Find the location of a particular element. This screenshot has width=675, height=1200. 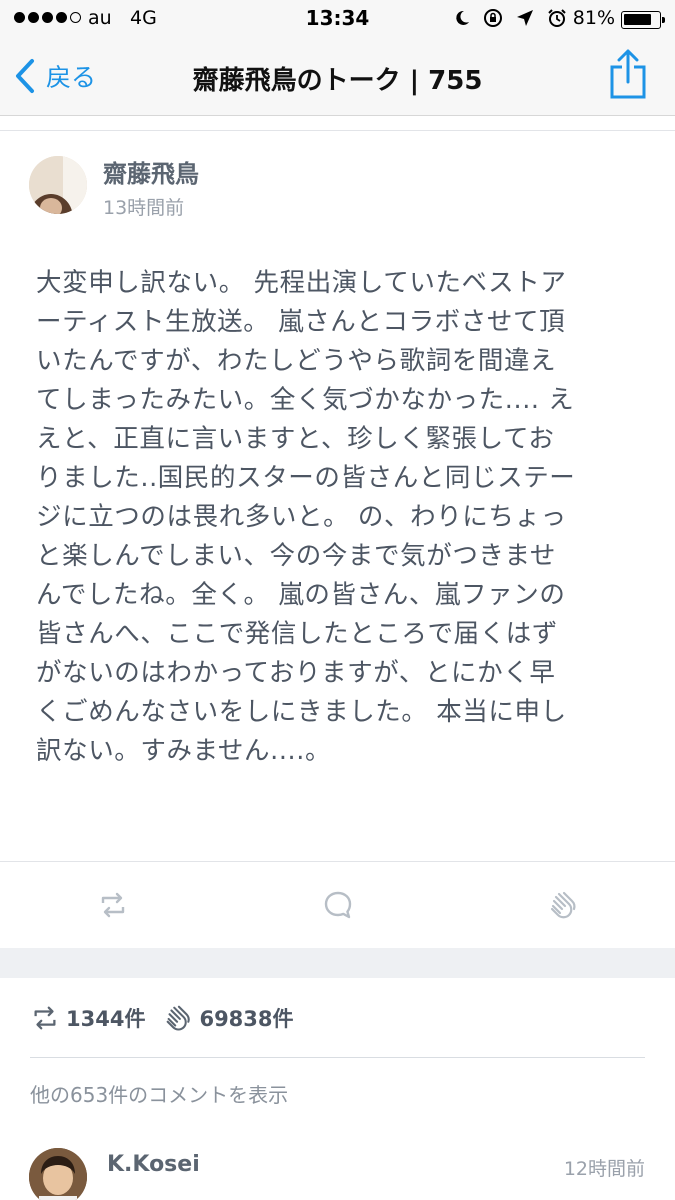

repost-button is located at coordinates (112, 905).